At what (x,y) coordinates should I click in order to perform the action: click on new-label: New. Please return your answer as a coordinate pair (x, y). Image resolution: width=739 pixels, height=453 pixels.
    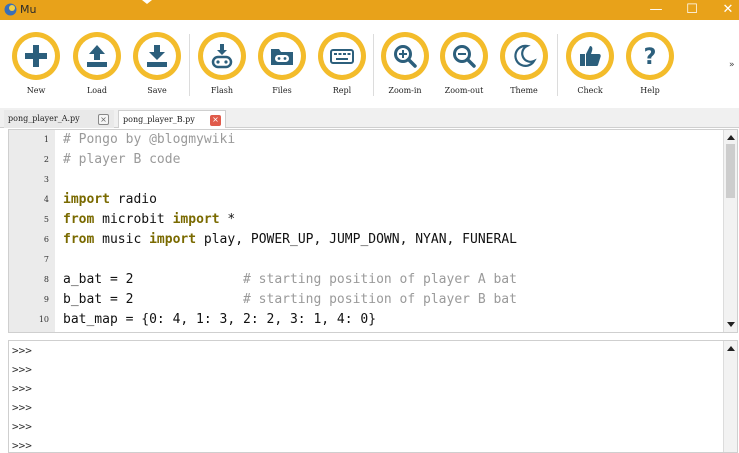
    Looking at the image, I should click on (36, 90).